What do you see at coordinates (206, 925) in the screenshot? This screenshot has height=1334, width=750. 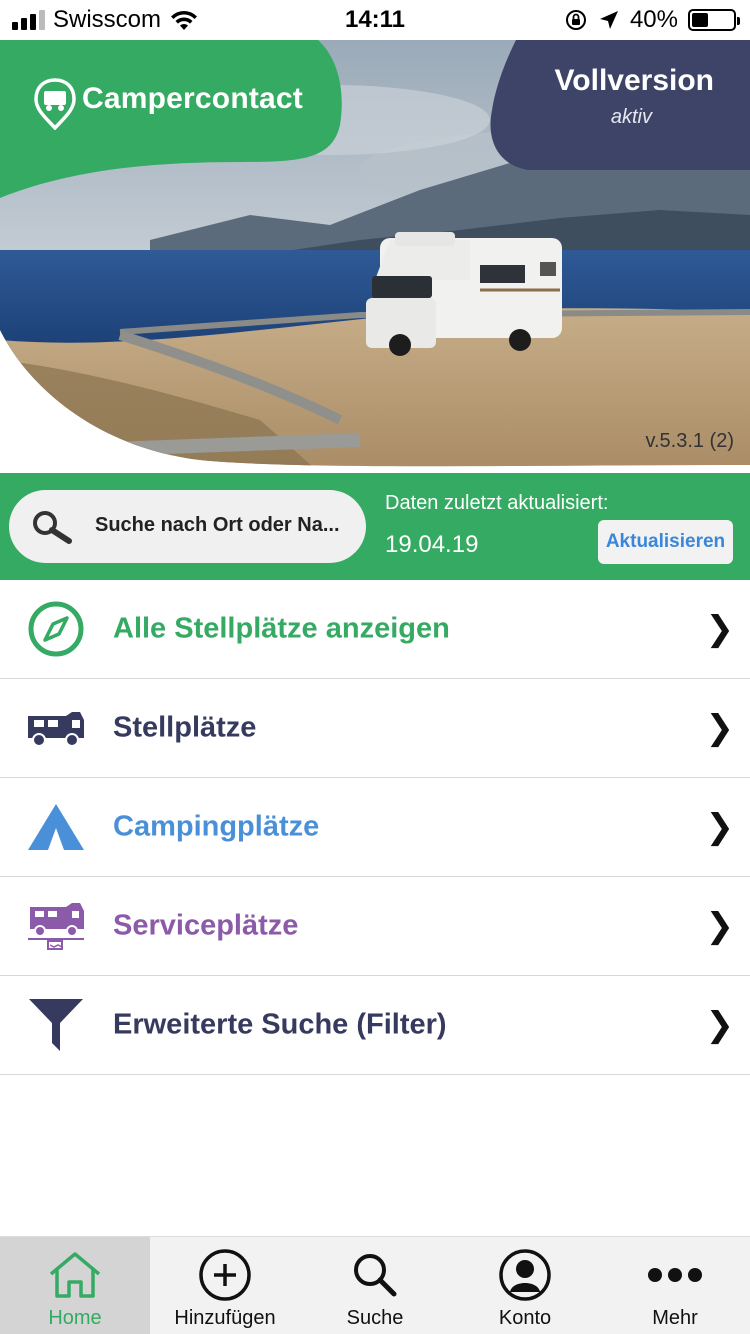 I see `menu-label: Serviceplätze` at bounding box center [206, 925].